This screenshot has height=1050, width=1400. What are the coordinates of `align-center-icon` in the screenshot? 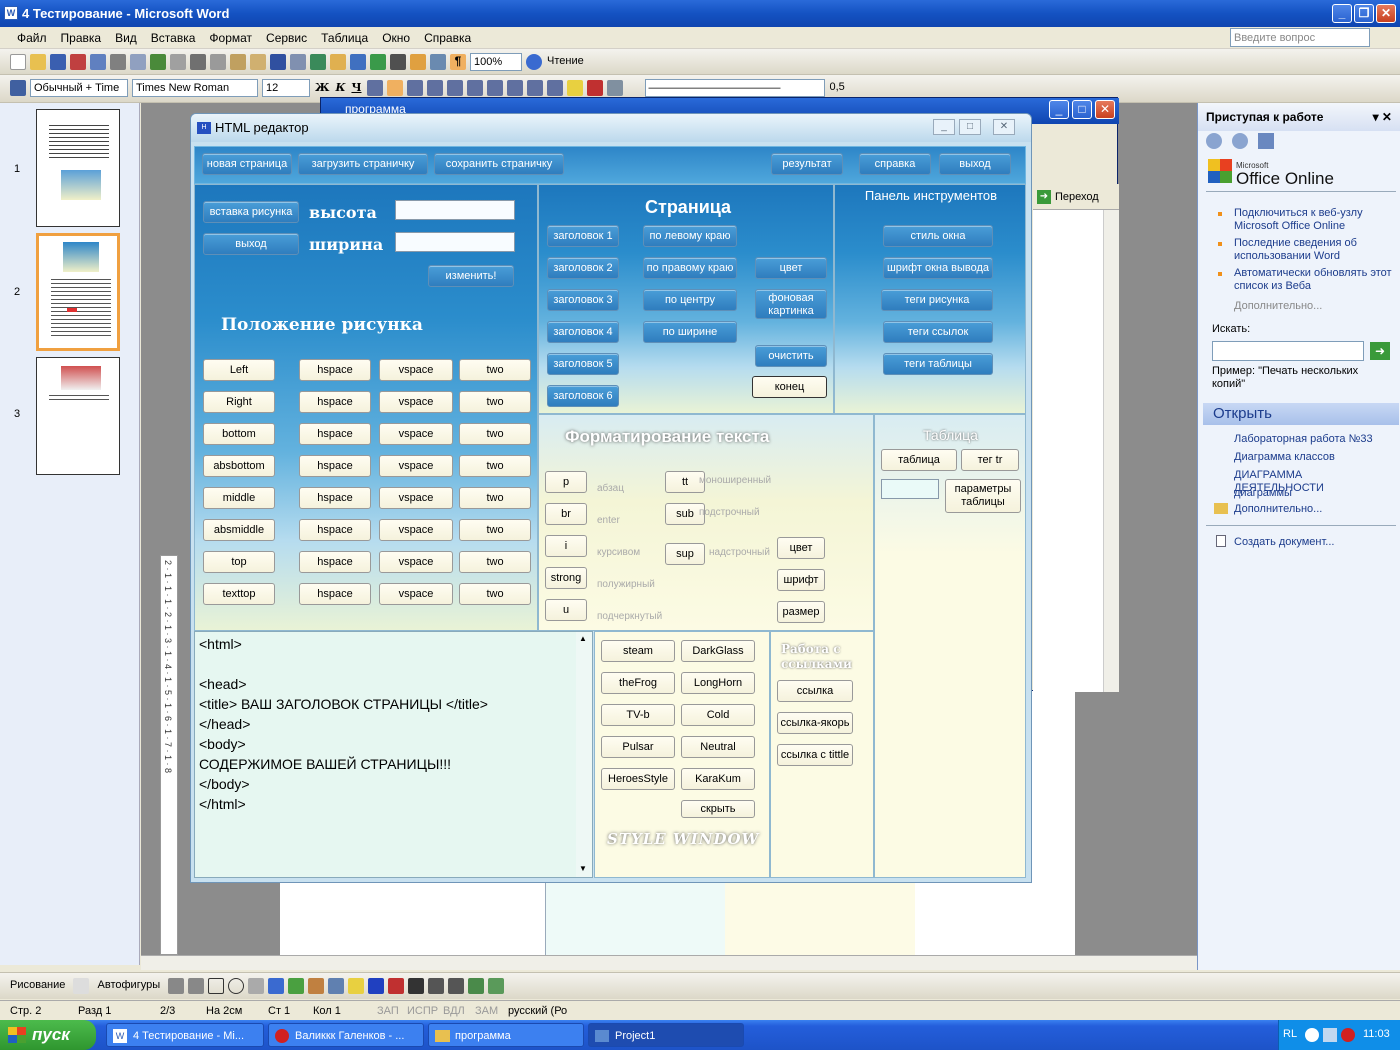 It's located at (394, 88).